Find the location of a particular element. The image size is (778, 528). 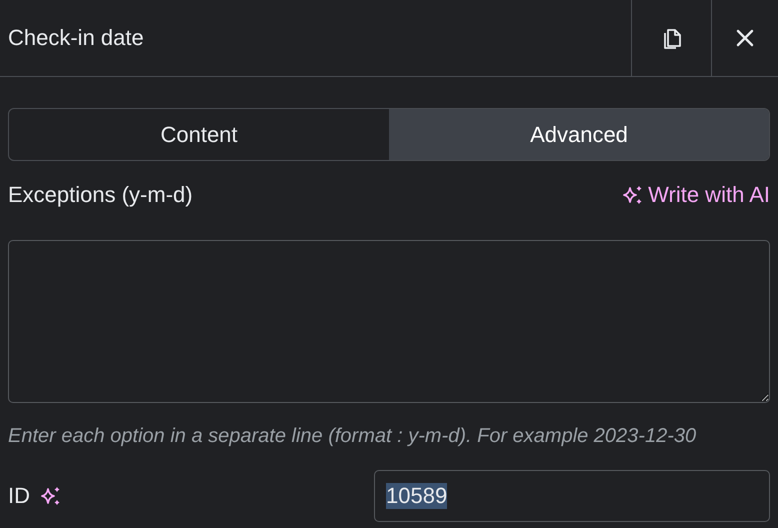

write-with-ai-link: Write with AI is located at coordinates (696, 195).